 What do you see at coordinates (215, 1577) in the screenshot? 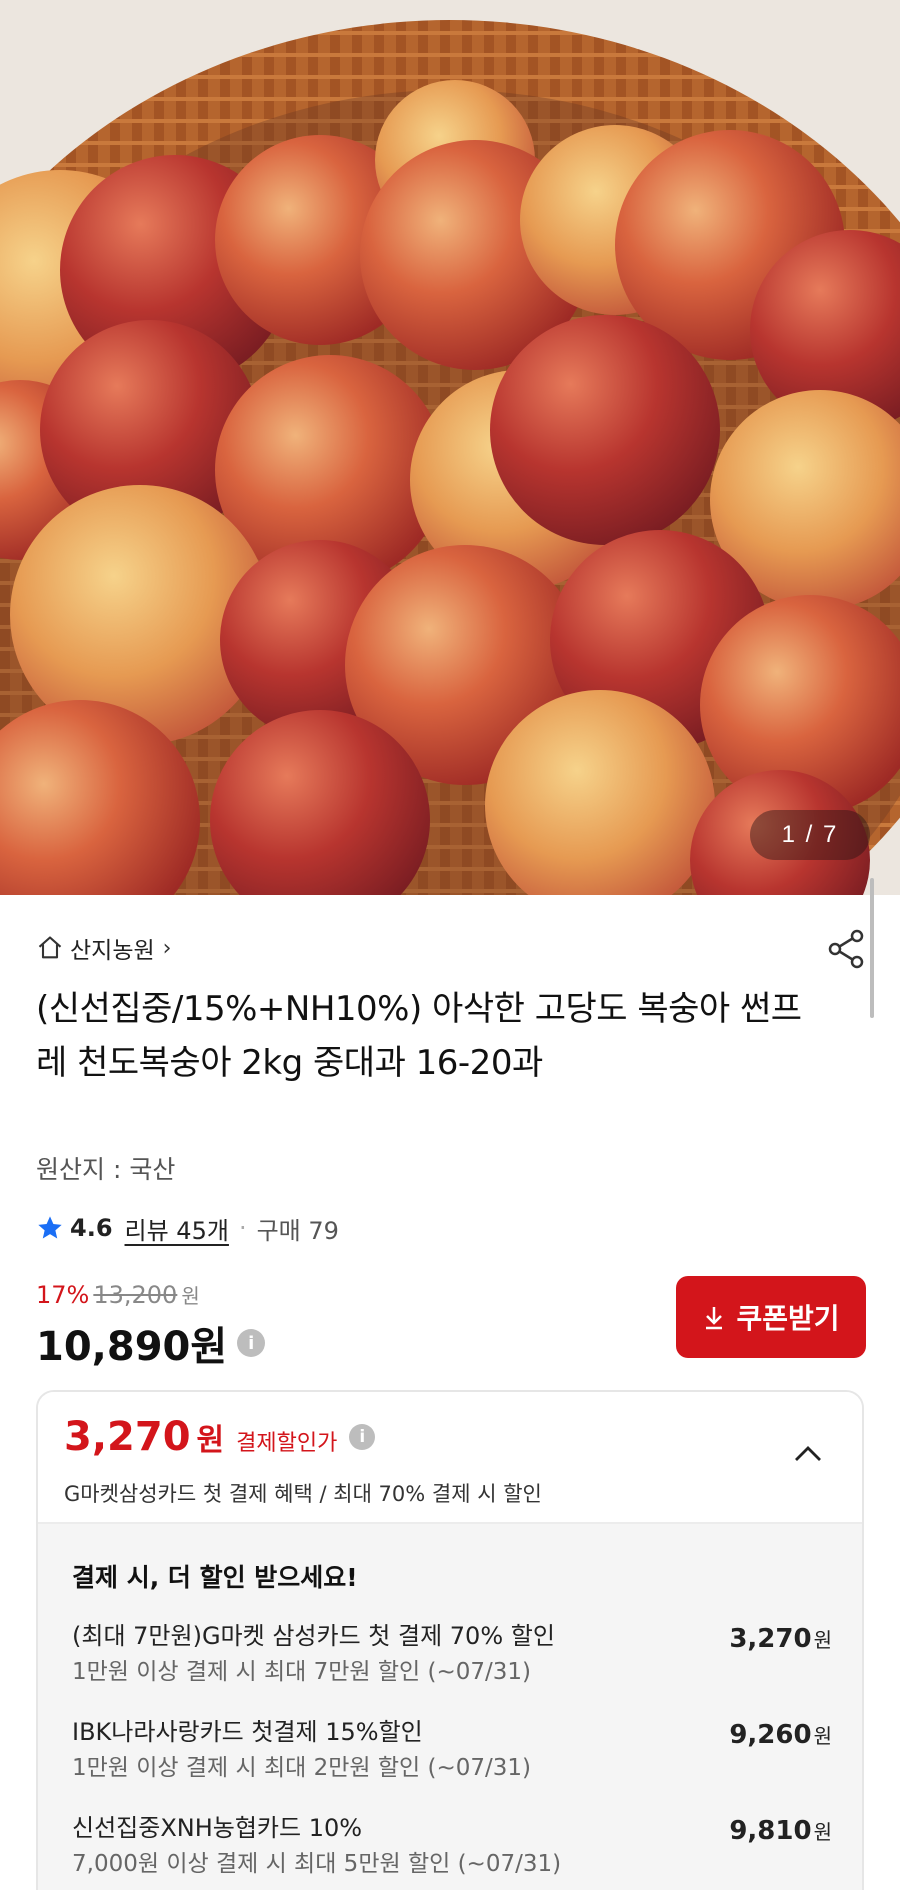
I see `card-offers-heading: 결제 시, 더 할인 받으세요!` at bounding box center [215, 1577].